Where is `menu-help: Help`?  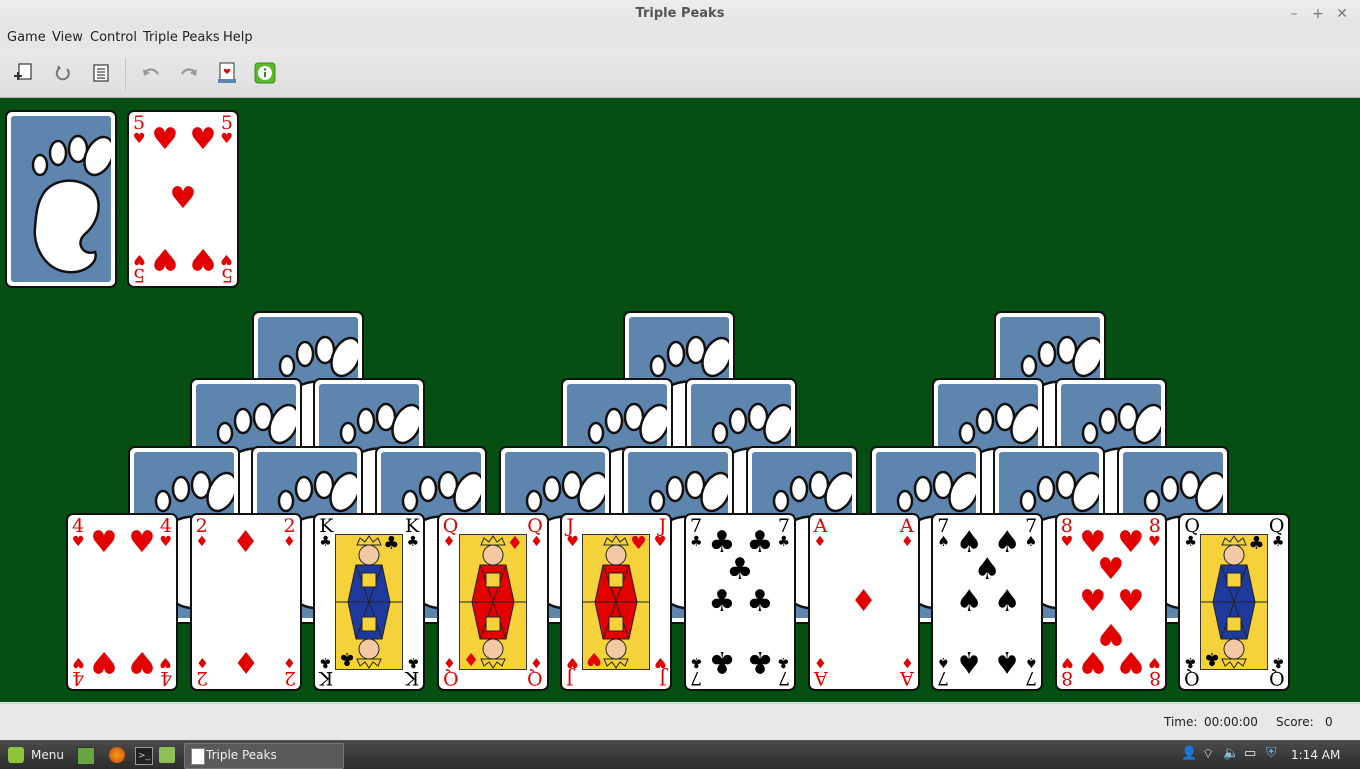
menu-help: Help is located at coordinates (238, 37).